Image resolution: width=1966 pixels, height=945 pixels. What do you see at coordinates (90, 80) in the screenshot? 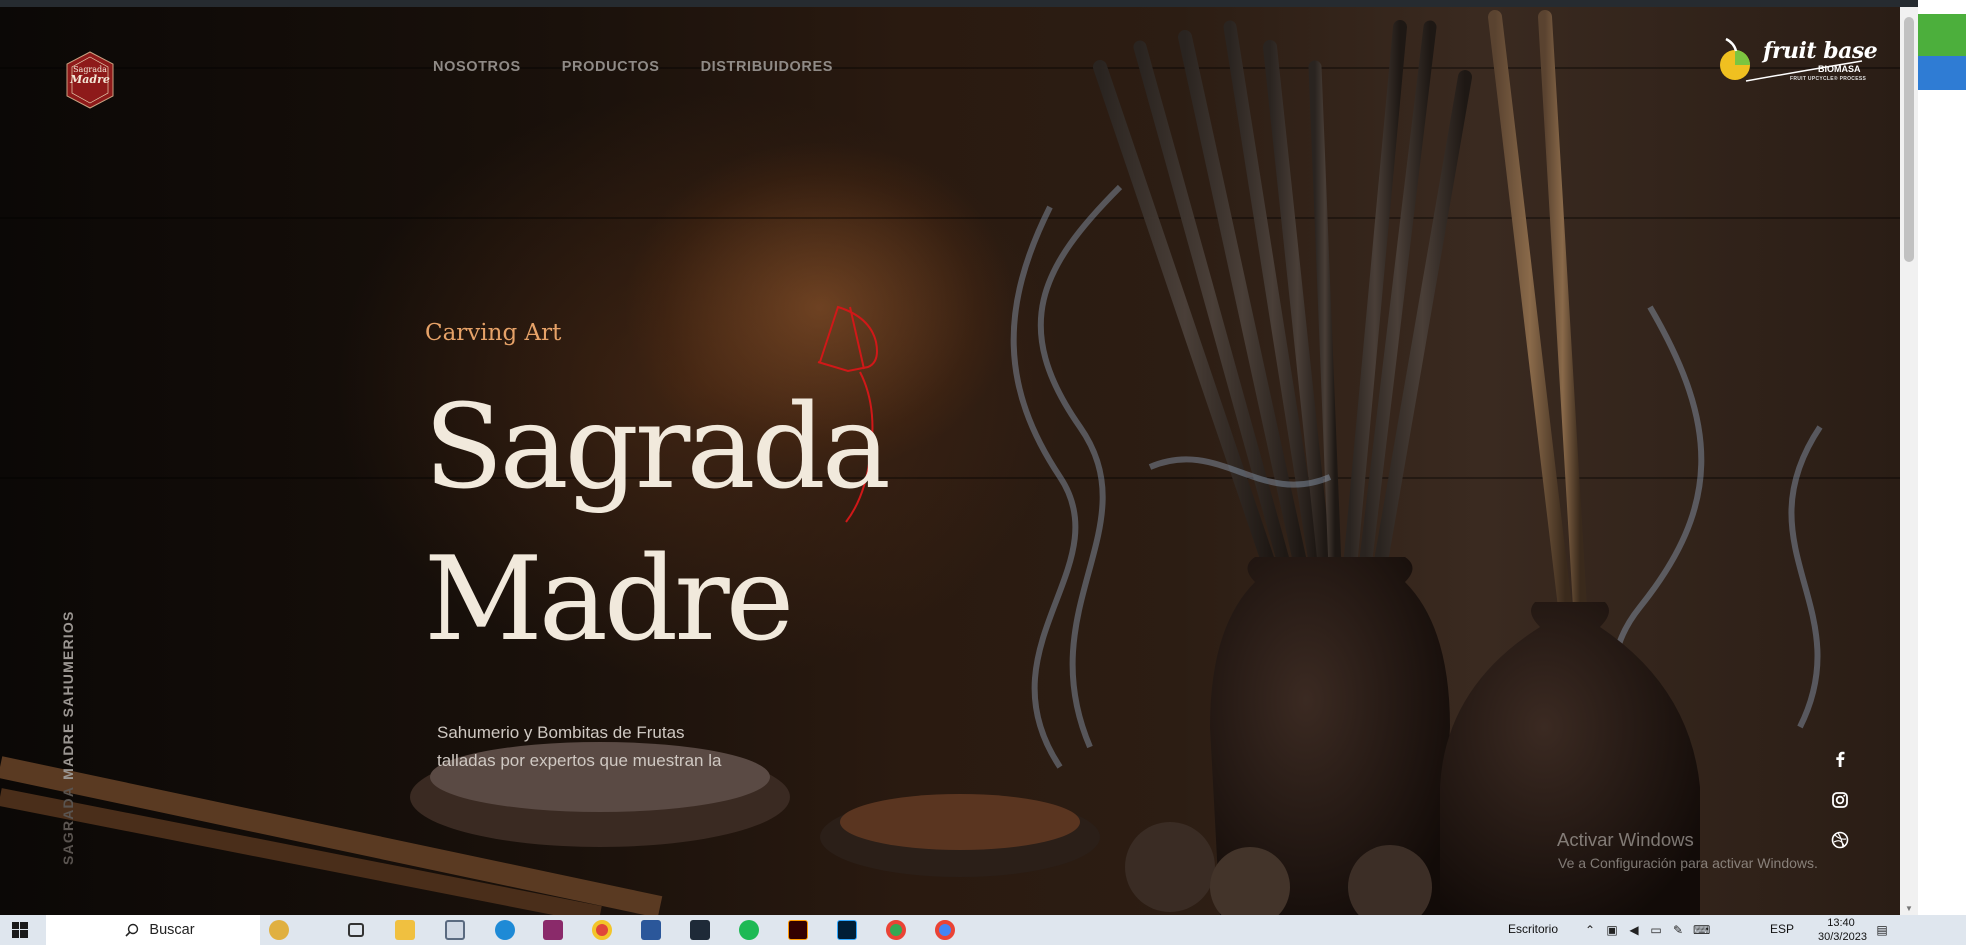
I see `sagrada-madre-logo` at bounding box center [90, 80].